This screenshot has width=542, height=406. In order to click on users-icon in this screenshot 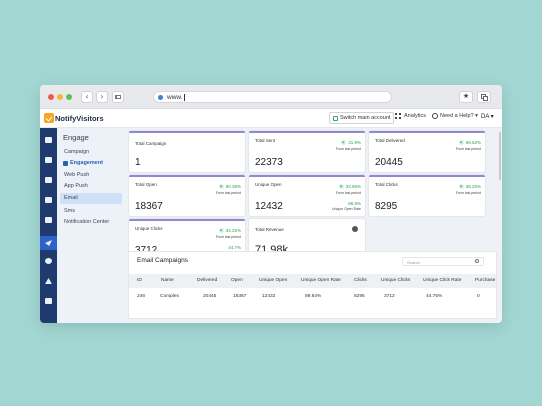, I will do `click(48, 200)`.